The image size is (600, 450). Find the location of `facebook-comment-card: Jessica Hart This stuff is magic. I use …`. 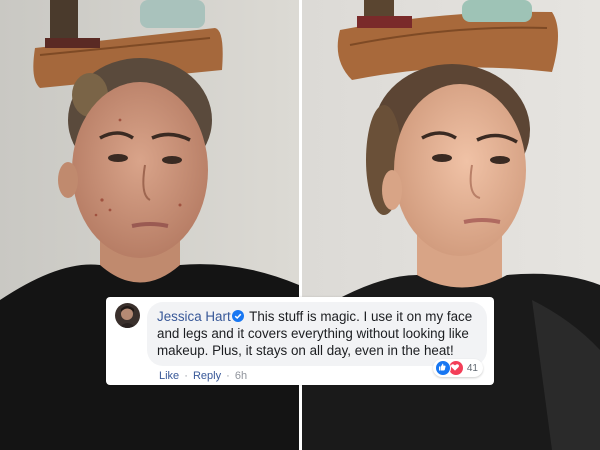

facebook-comment-card: Jessica Hart This stuff is magic. I use … is located at coordinates (300, 341).